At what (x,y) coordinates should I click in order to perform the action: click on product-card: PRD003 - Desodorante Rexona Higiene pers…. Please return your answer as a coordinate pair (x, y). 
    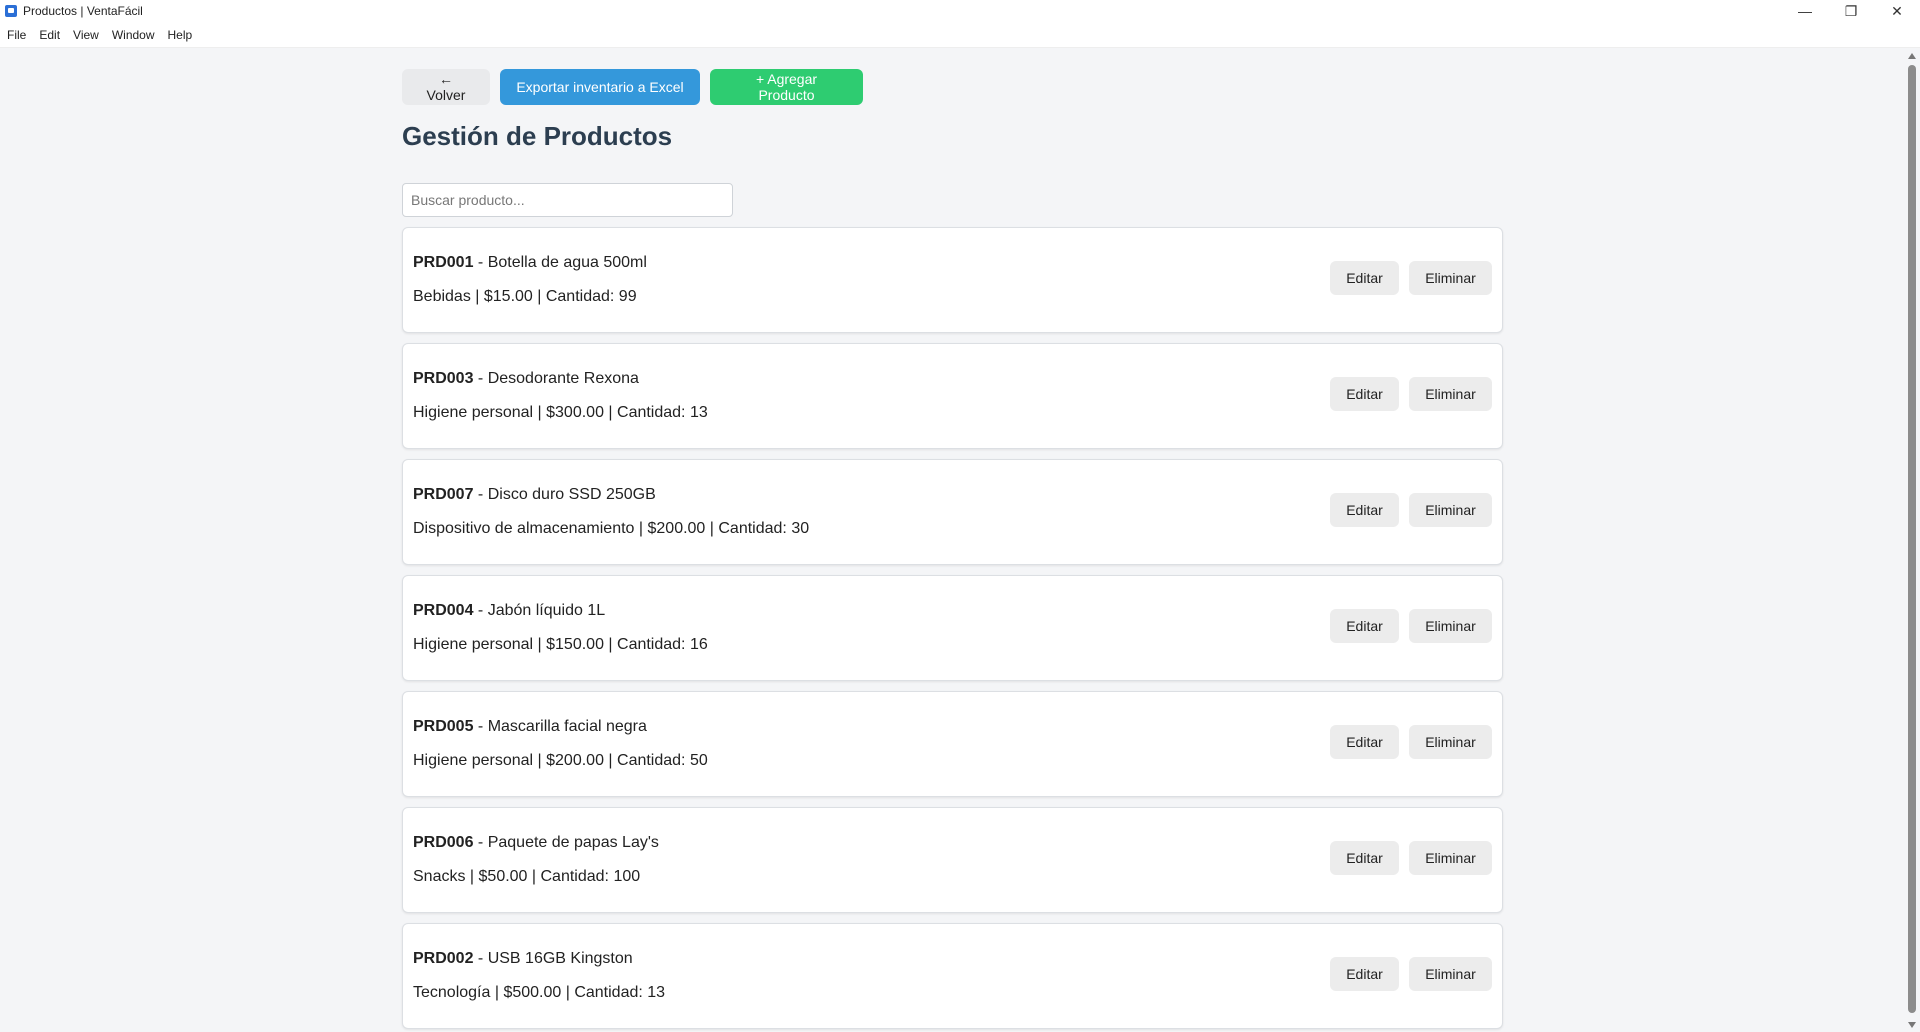
    Looking at the image, I should click on (952, 396).